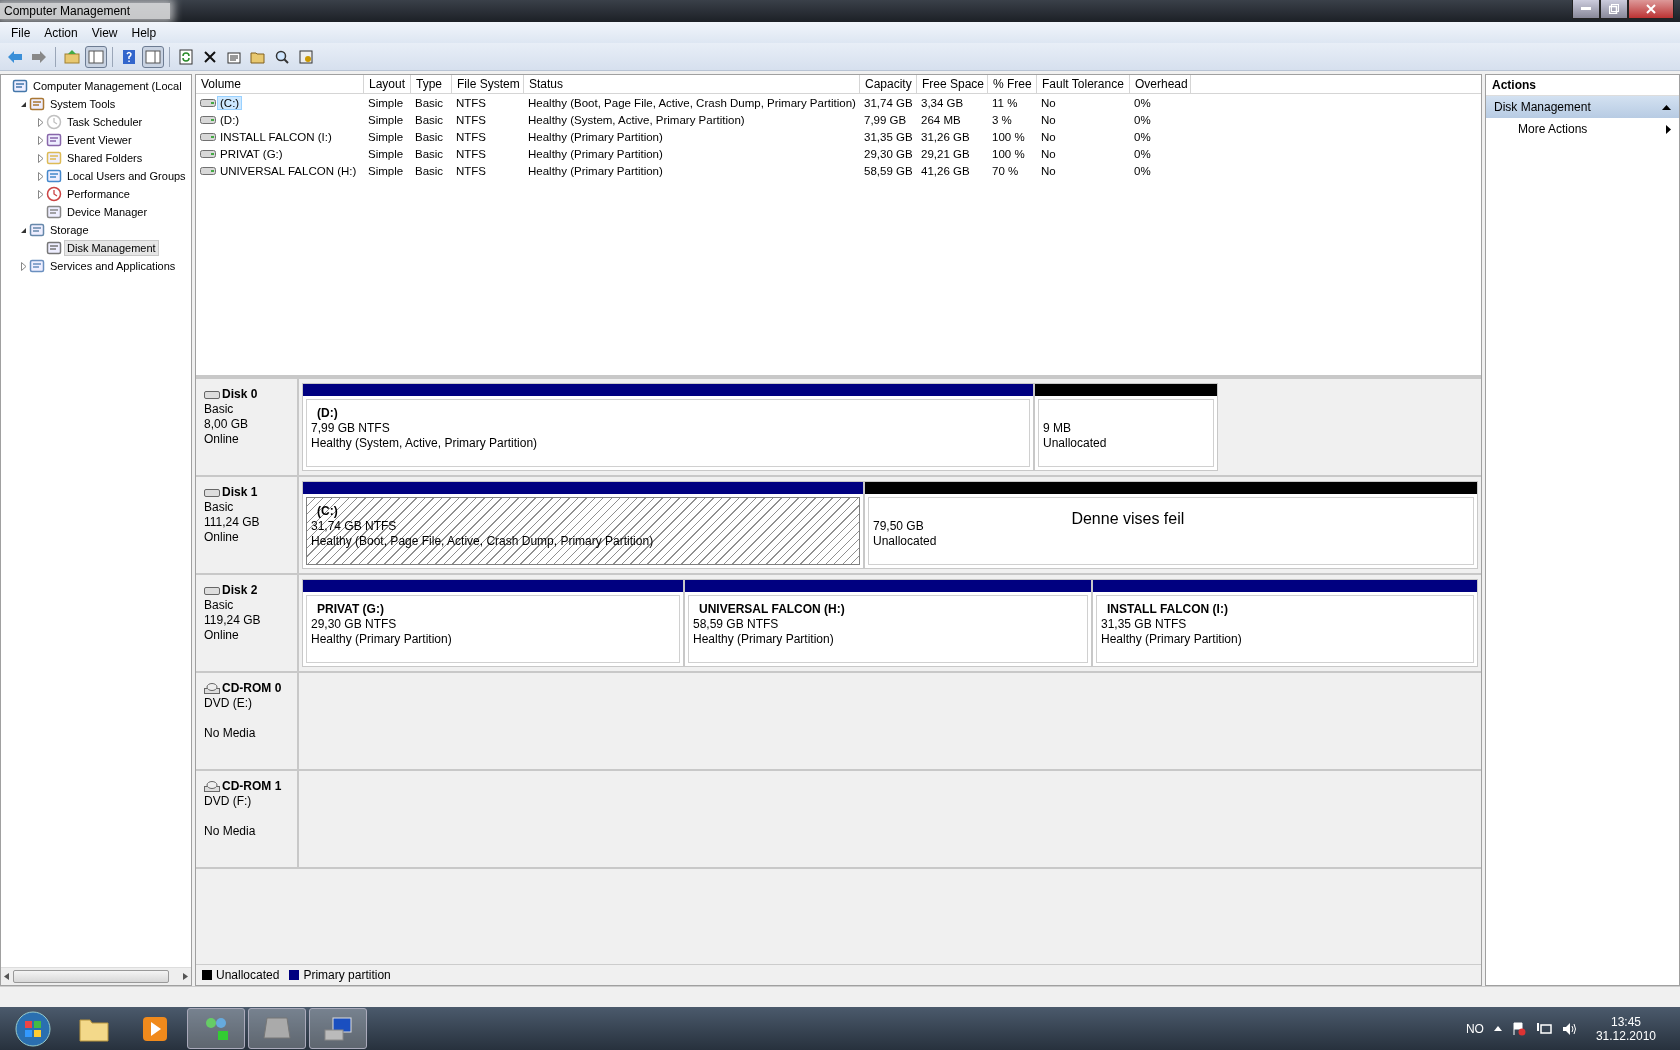  I want to click on close-icon, so click(1651, 9).